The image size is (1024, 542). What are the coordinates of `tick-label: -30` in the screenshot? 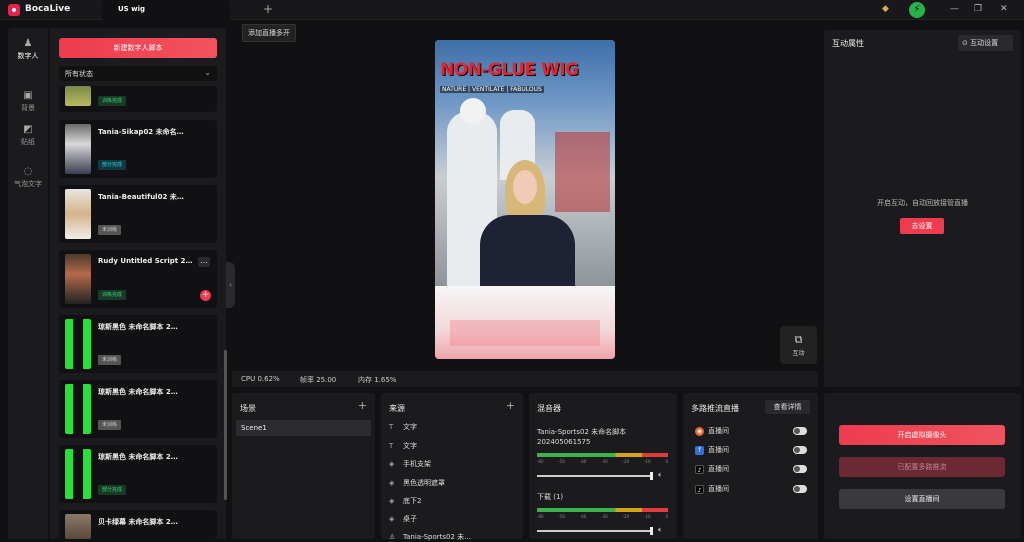 It's located at (604, 461).